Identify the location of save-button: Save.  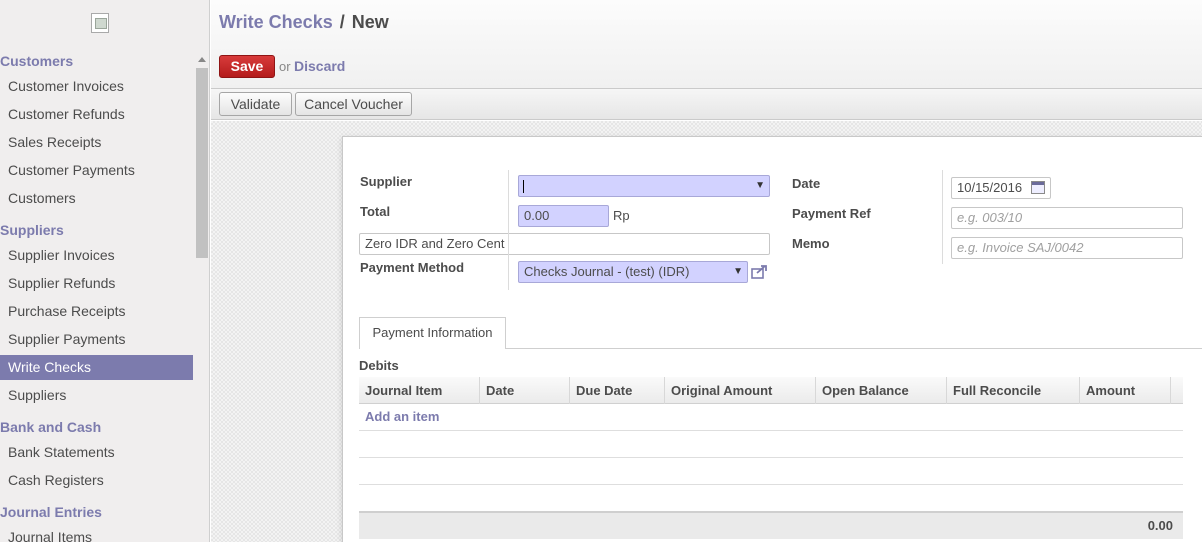
(247, 66).